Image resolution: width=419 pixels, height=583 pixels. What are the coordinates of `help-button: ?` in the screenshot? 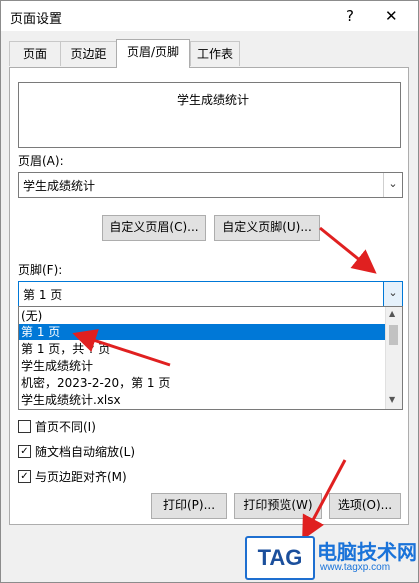 It's located at (350, 16).